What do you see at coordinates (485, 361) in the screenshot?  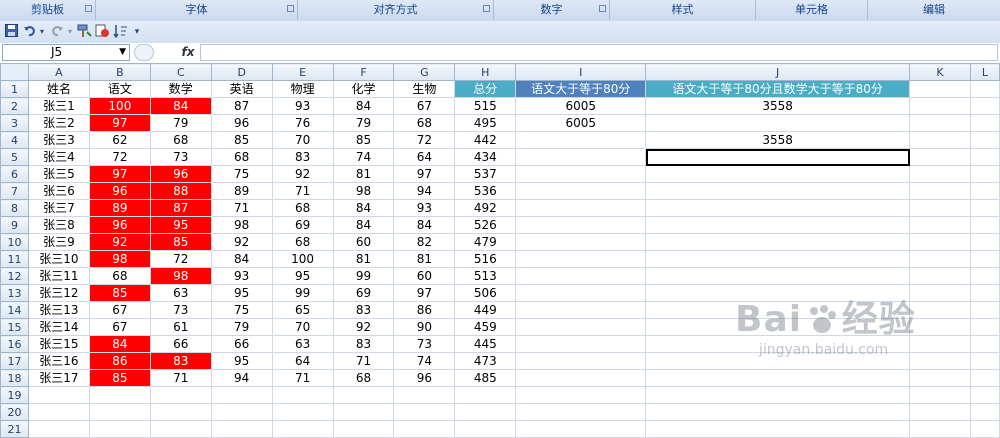 I see `cell-h17: 473` at bounding box center [485, 361].